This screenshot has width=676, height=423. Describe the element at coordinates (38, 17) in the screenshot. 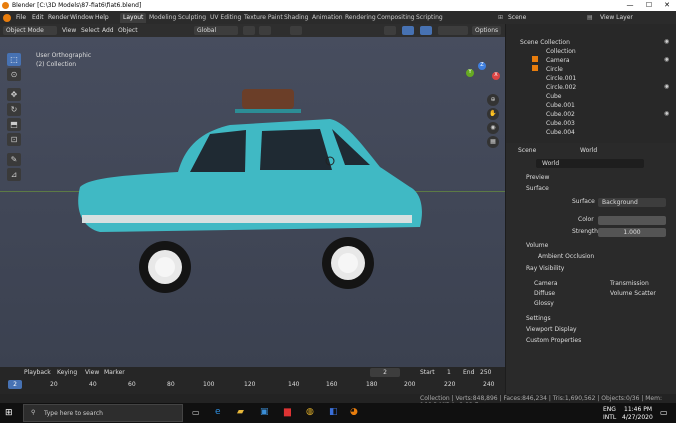

I see `menu-edit: Edit` at that location.